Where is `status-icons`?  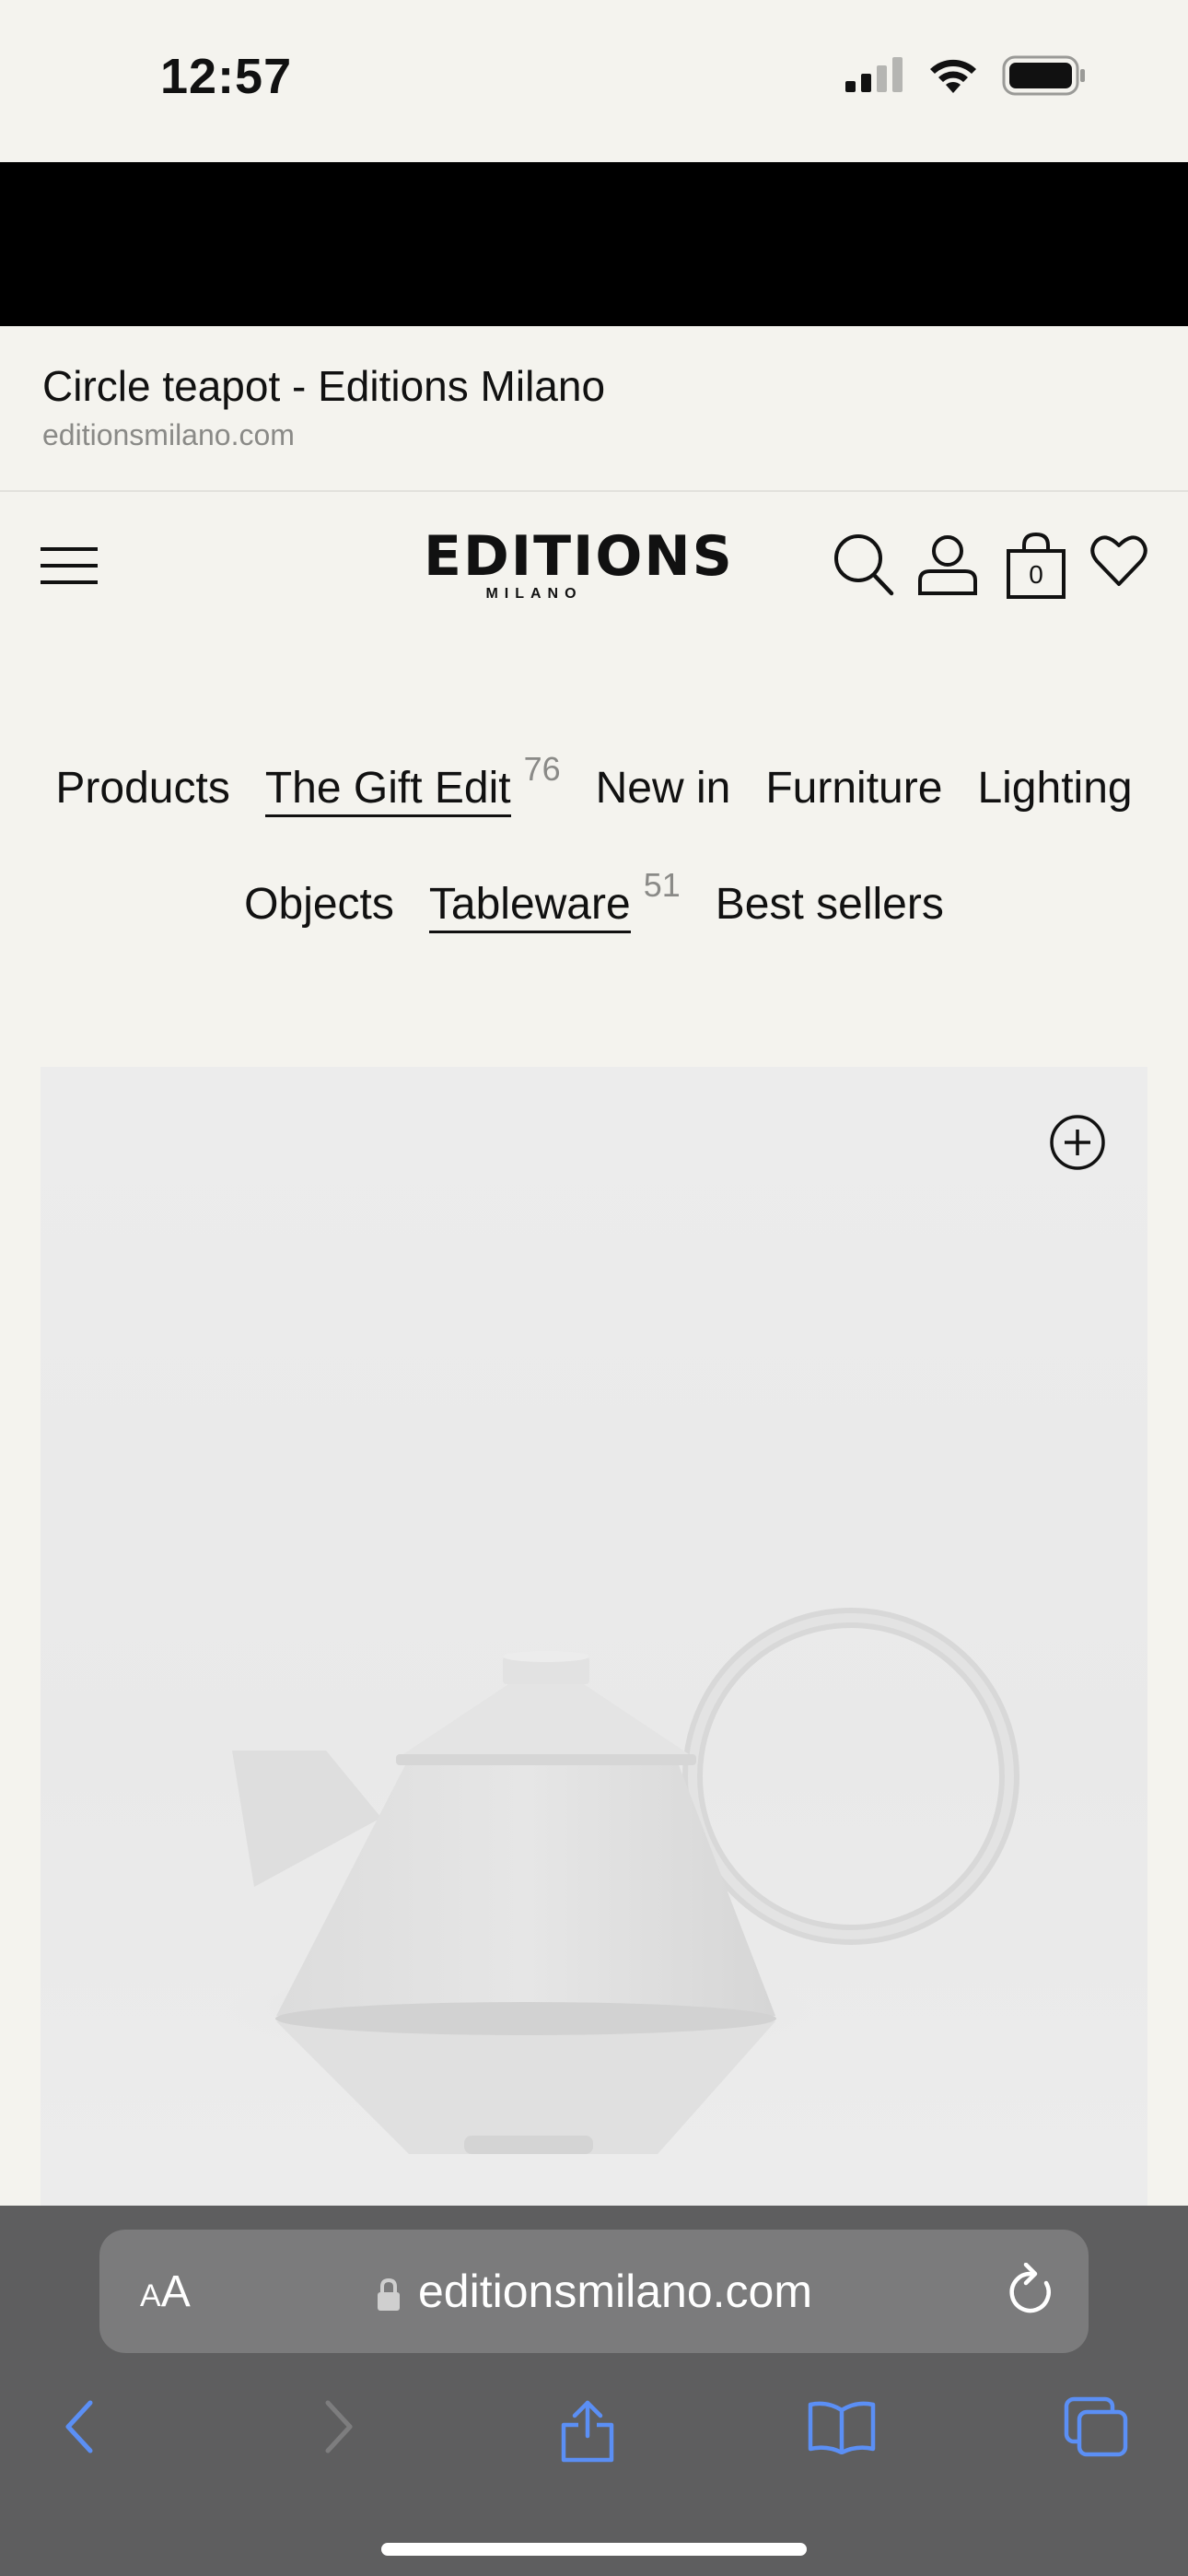
status-icons is located at coordinates (965, 75).